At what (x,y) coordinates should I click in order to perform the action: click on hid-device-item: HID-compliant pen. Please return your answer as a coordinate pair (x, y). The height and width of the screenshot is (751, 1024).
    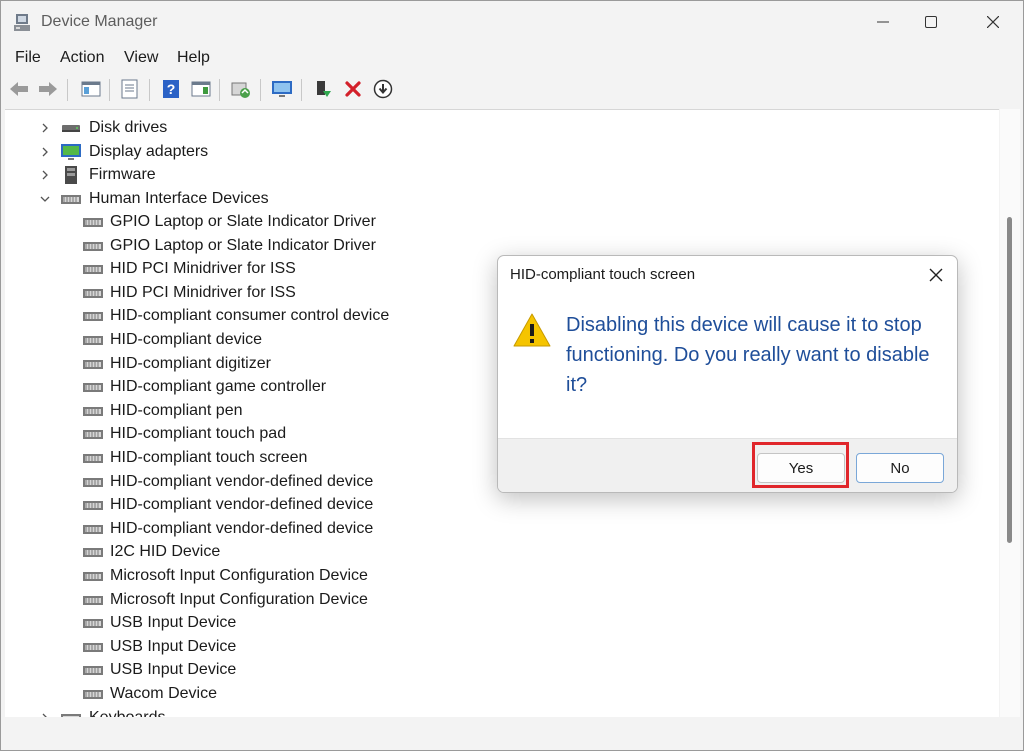
    Looking at the image, I should click on (163, 410).